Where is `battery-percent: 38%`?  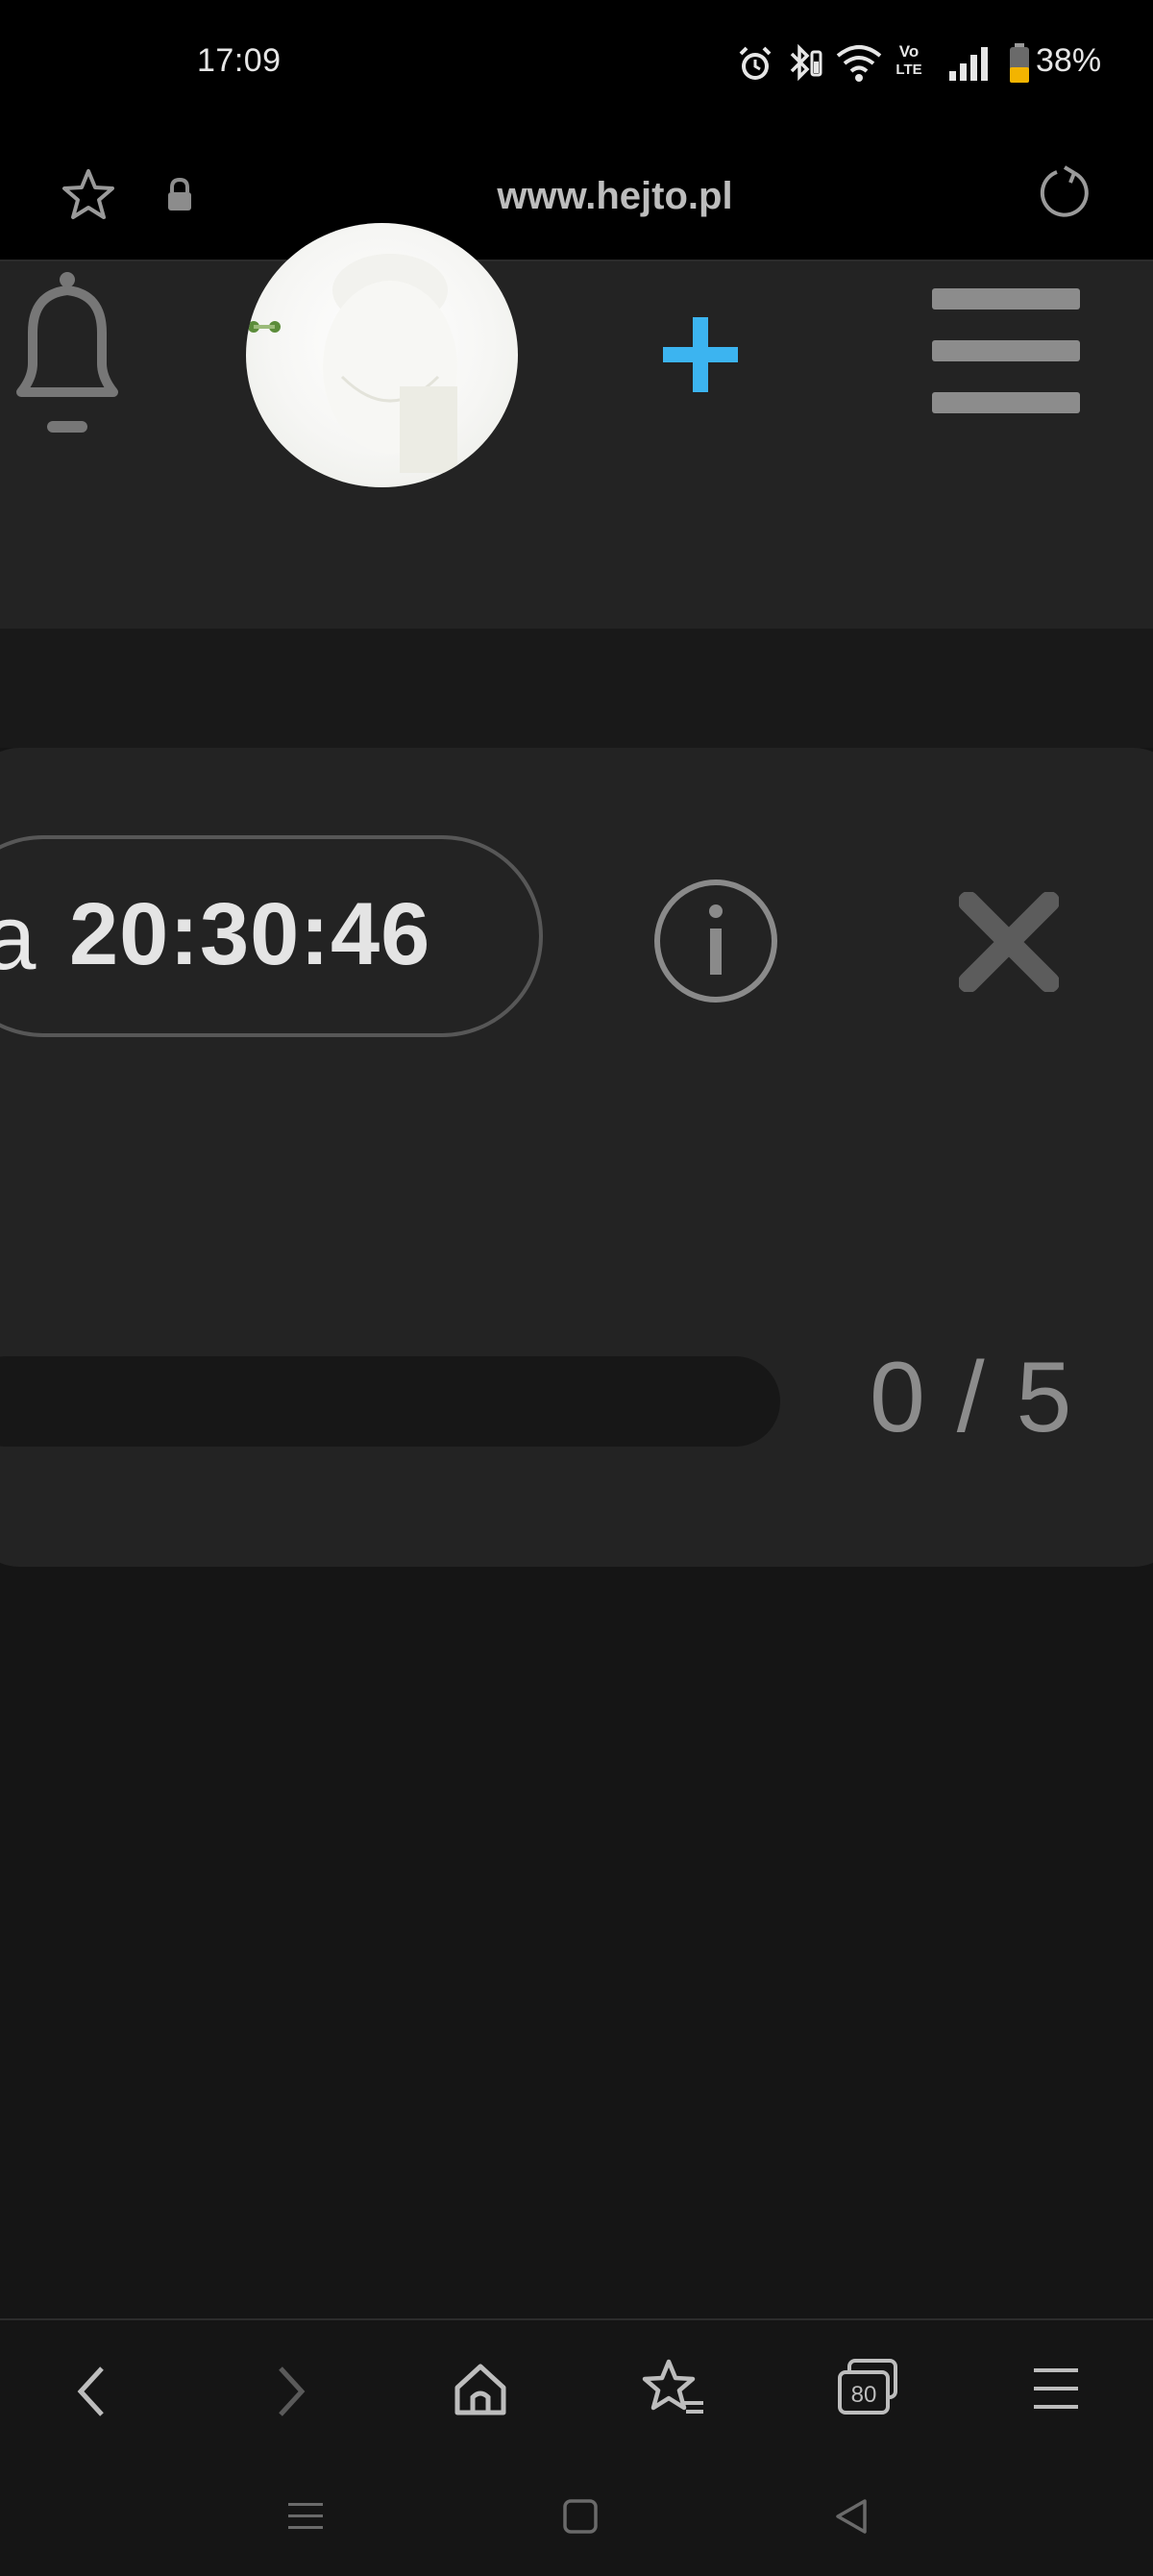 battery-percent: 38% is located at coordinates (1069, 61).